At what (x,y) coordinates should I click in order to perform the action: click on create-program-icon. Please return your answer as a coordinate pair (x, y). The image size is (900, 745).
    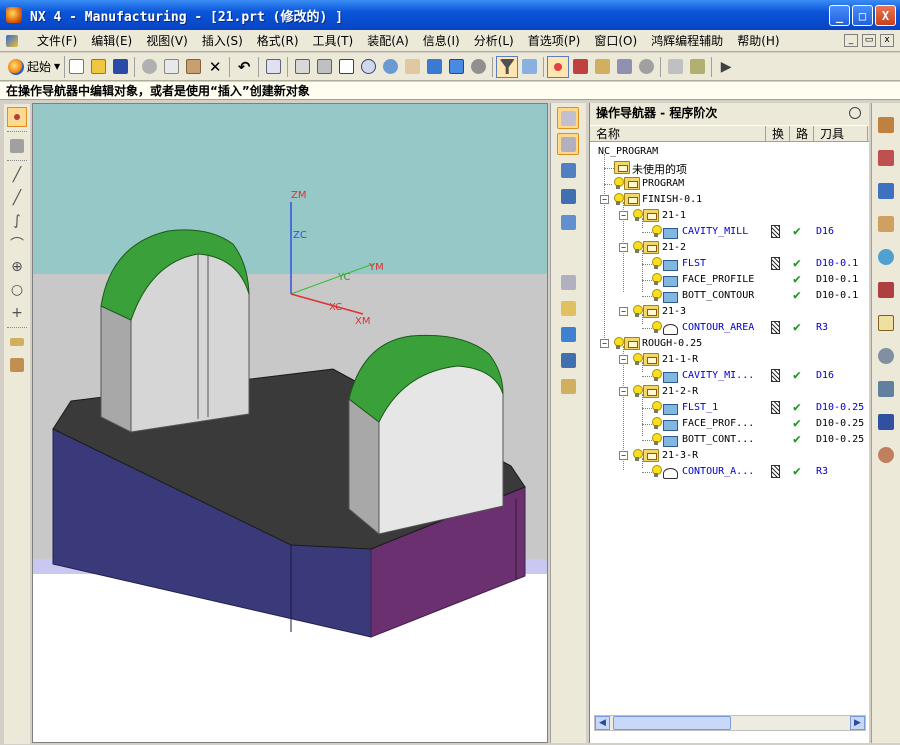
    Looking at the image, I should click on (568, 222).